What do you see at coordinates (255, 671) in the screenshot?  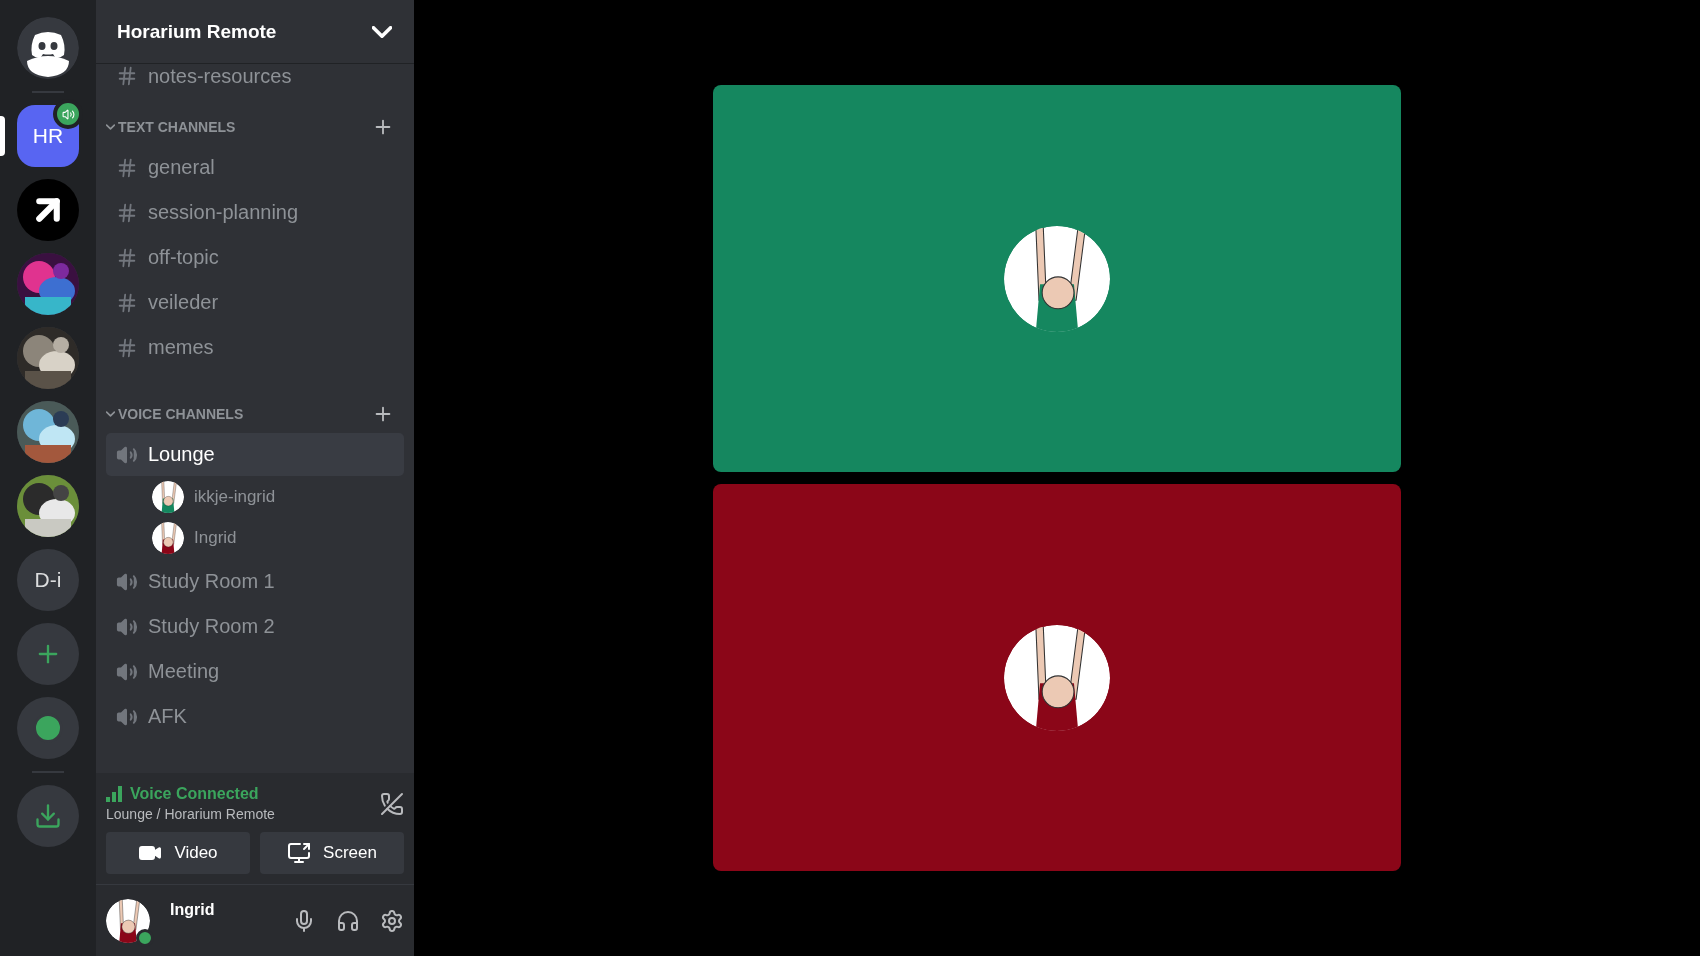 I see `channel-item: Meeting` at bounding box center [255, 671].